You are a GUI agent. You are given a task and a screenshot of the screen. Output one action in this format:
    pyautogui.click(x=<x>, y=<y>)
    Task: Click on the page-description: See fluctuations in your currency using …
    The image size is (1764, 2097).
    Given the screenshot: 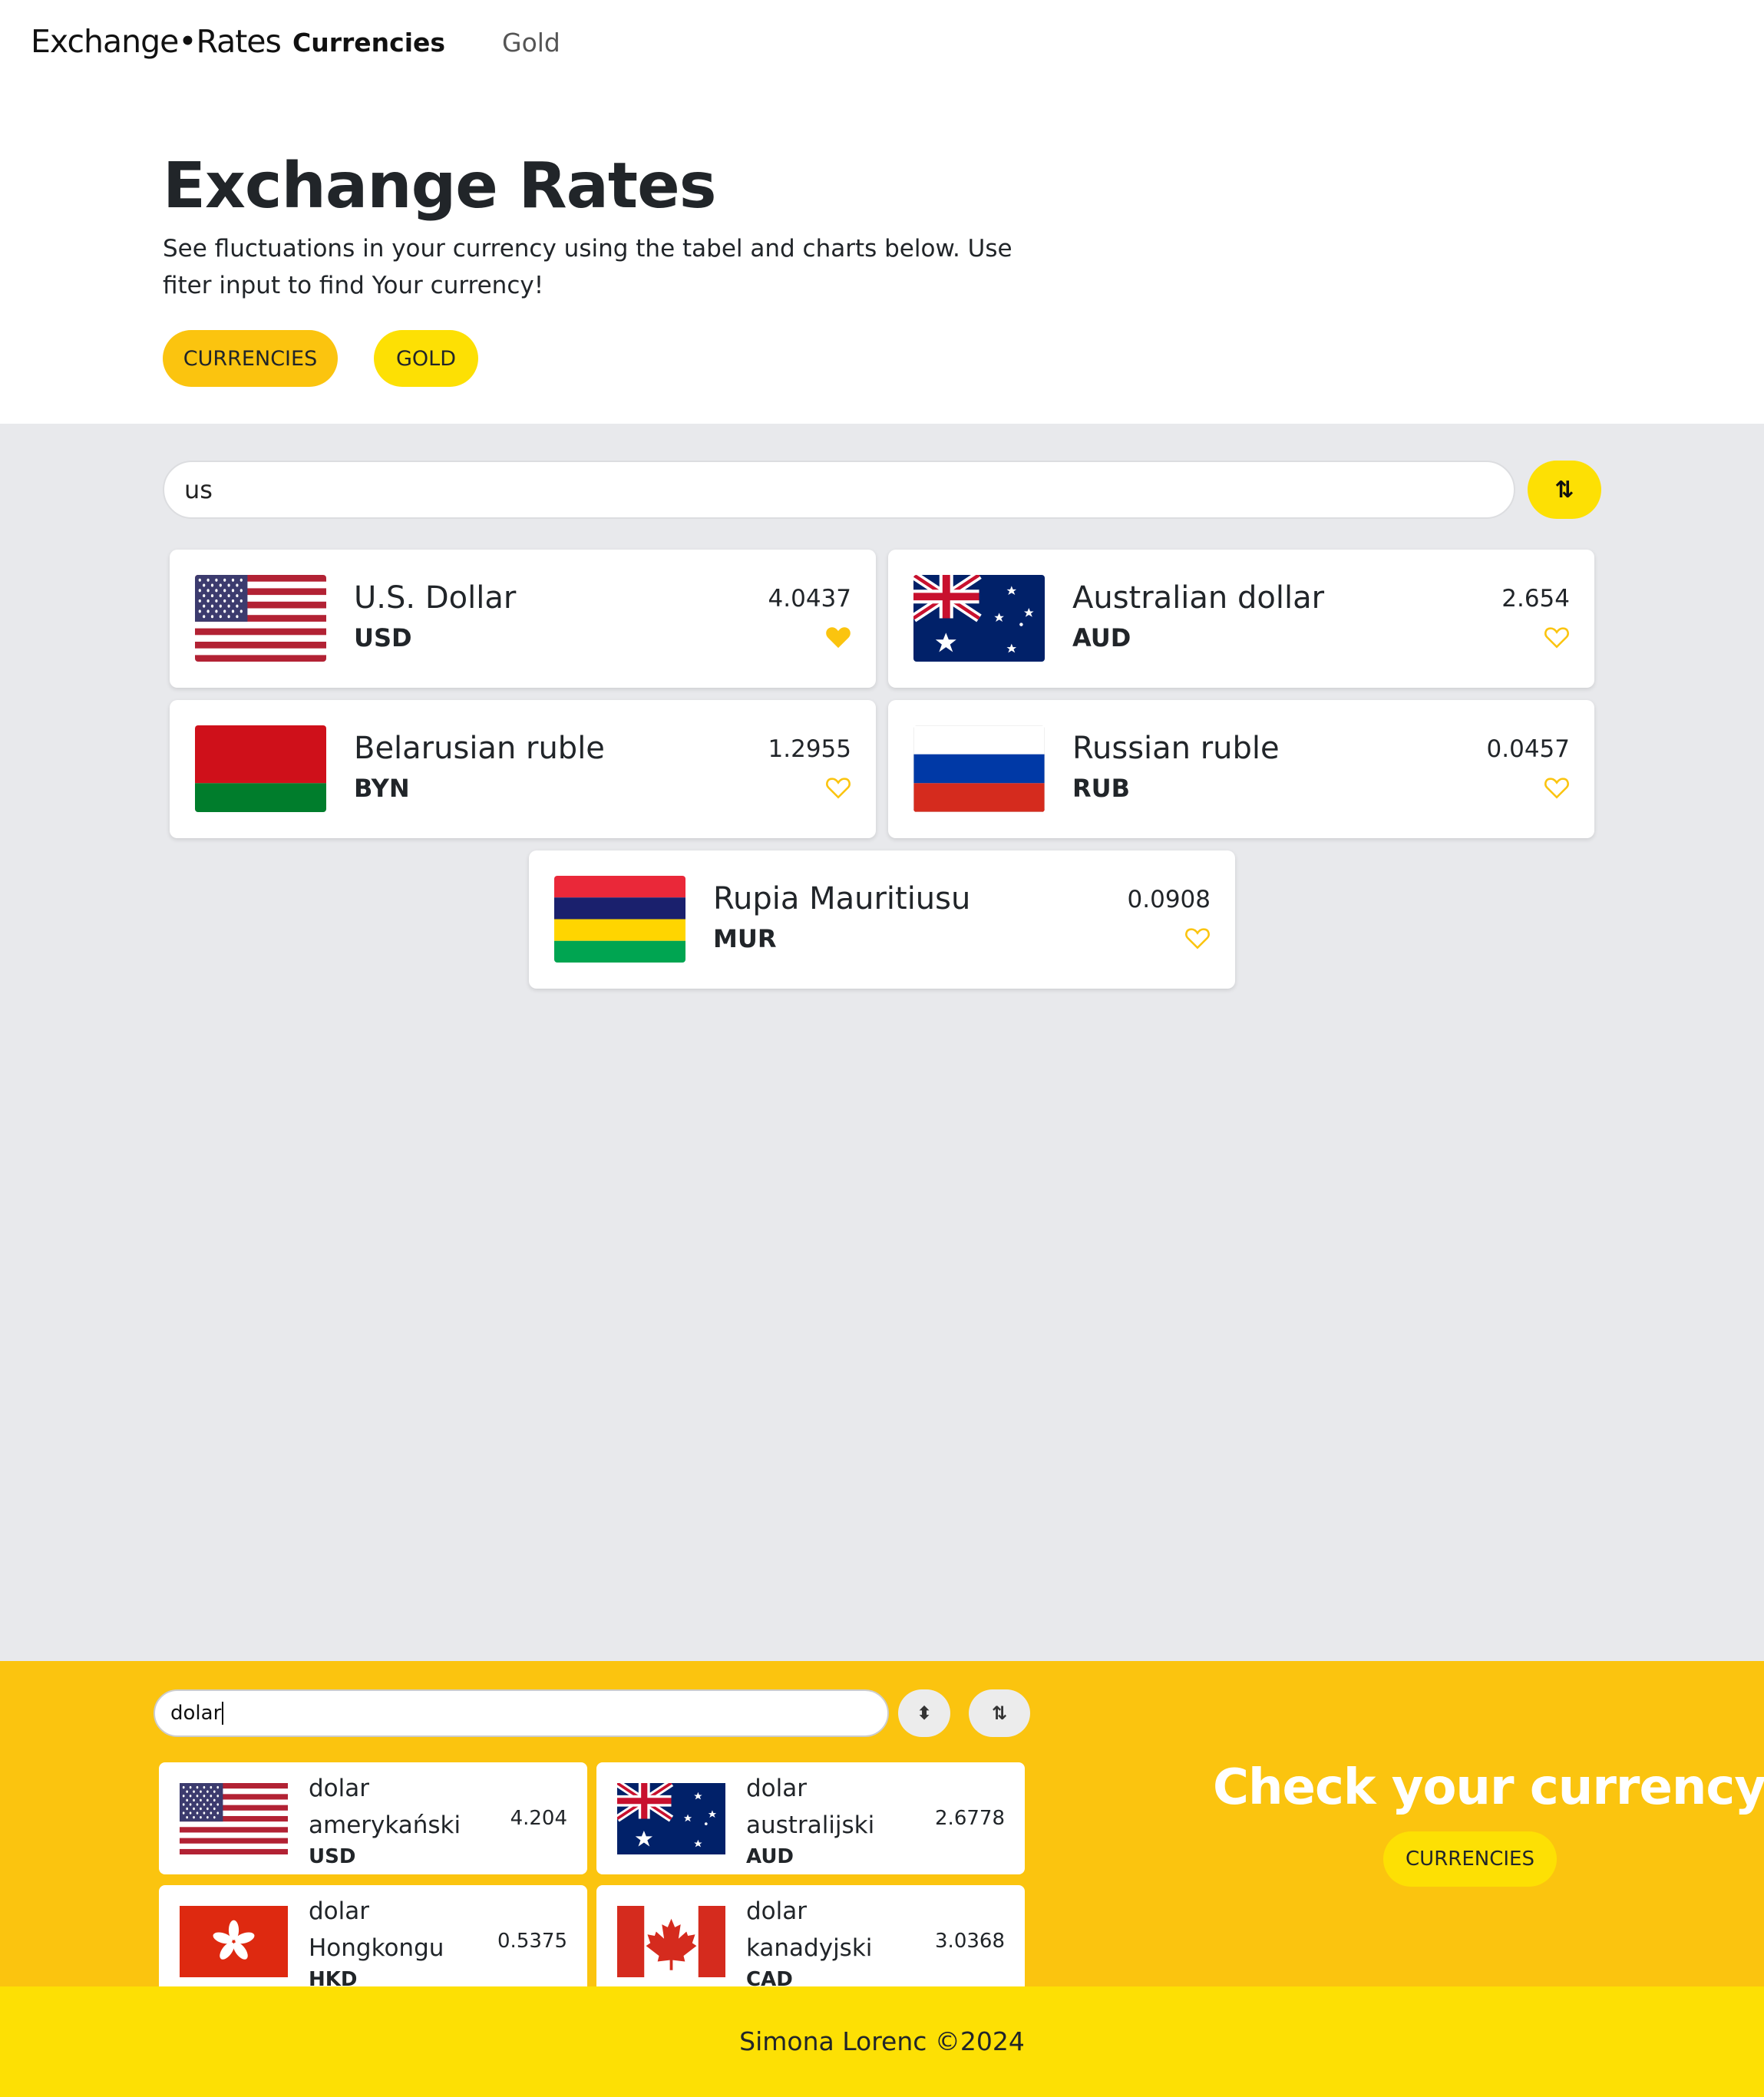 What is the action you would take?
    pyautogui.click(x=587, y=267)
    